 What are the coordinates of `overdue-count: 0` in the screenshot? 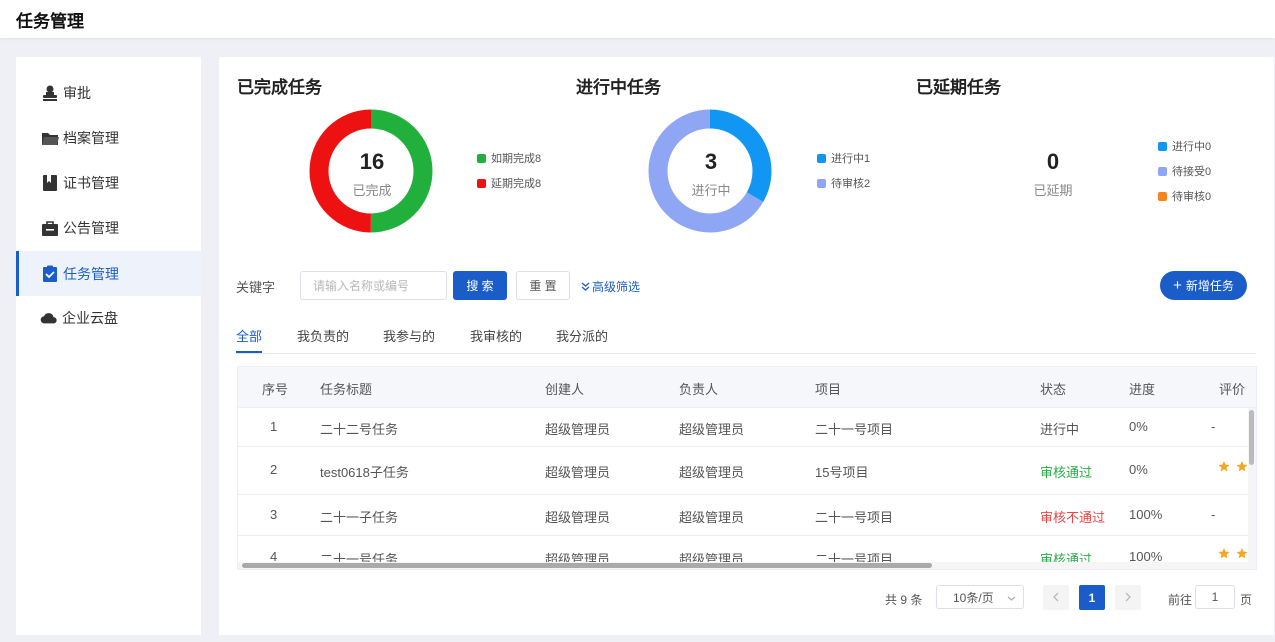 It's located at (1053, 161).